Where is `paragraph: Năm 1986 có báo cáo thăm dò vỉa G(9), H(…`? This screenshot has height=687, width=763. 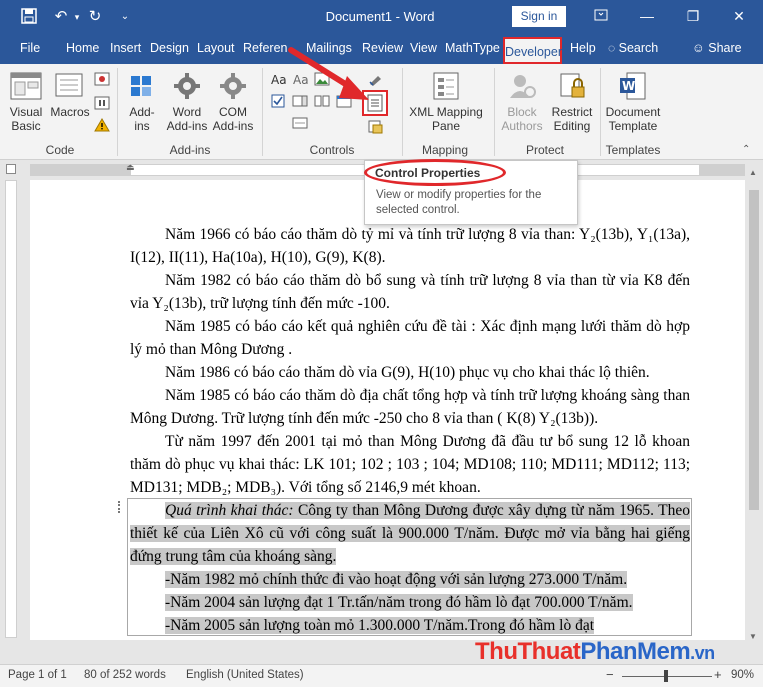 paragraph: Năm 1986 có báo cáo thăm dò vỉa G(9), H(… is located at coordinates (410, 372).